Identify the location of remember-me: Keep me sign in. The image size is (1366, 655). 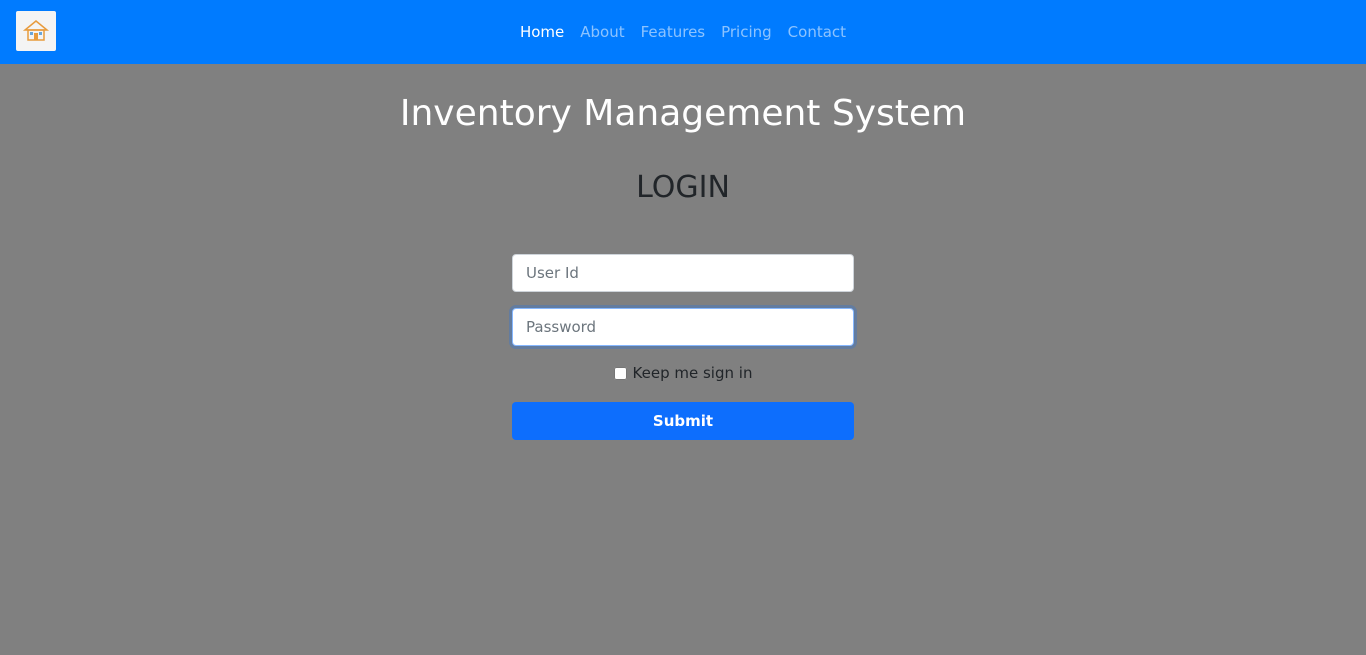
(683, 373).